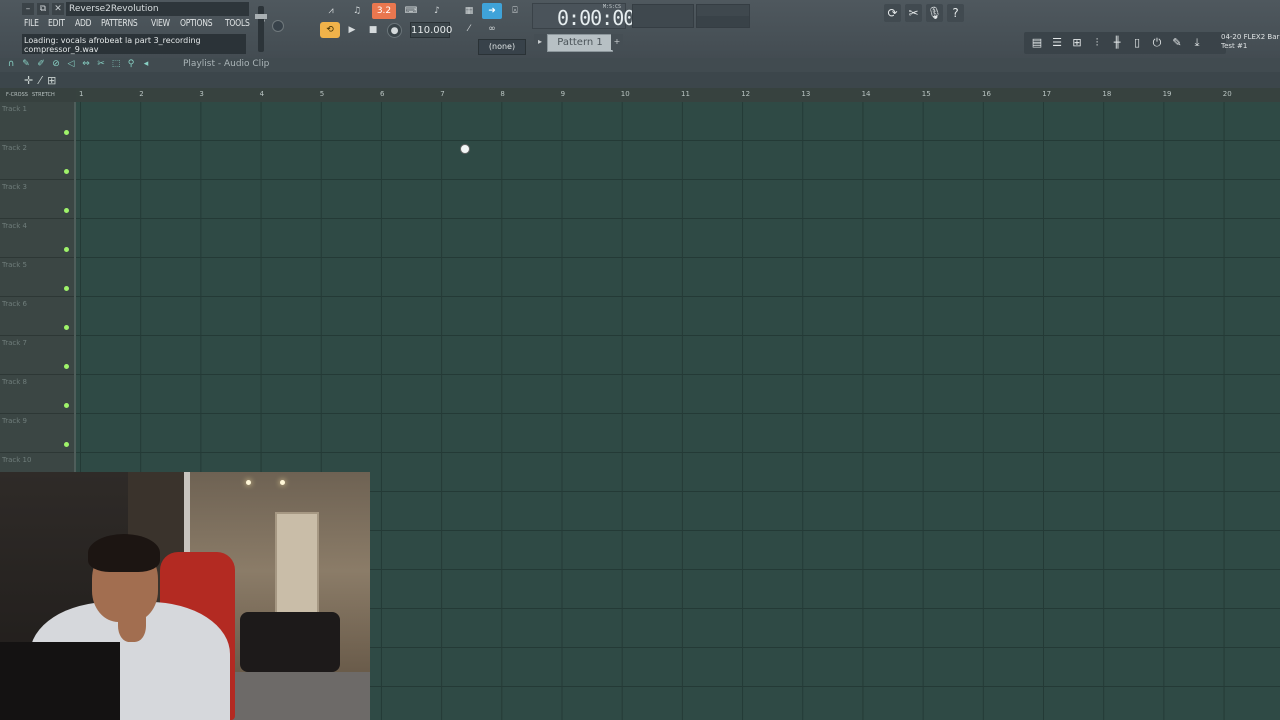 This screenshot has width=1280, height=720. Describe the element at coordinates (38, 316) in the screenshot. I see `track-header: Track 6` at that location.